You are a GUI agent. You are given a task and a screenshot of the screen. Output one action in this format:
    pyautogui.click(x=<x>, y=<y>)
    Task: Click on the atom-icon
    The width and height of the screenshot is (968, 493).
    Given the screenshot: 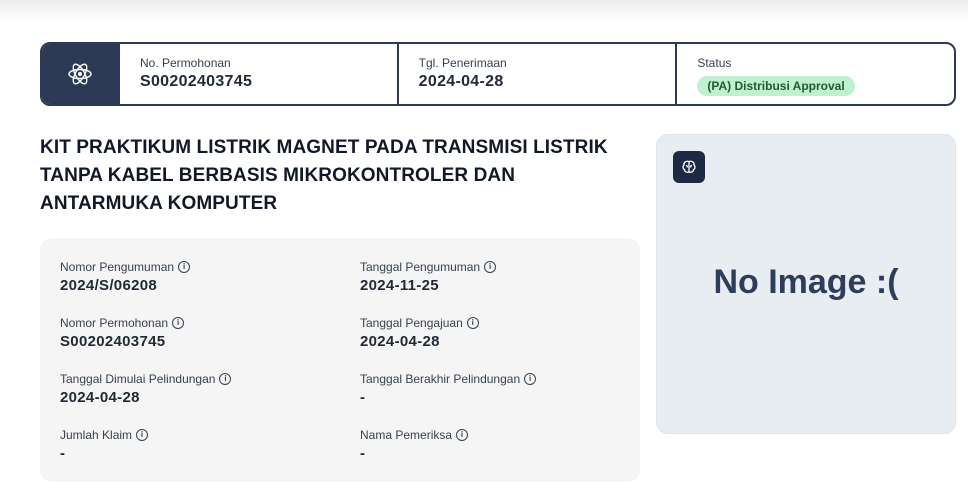 What is the action you would take?
    pyautogui.click(x=80, y=74)
    